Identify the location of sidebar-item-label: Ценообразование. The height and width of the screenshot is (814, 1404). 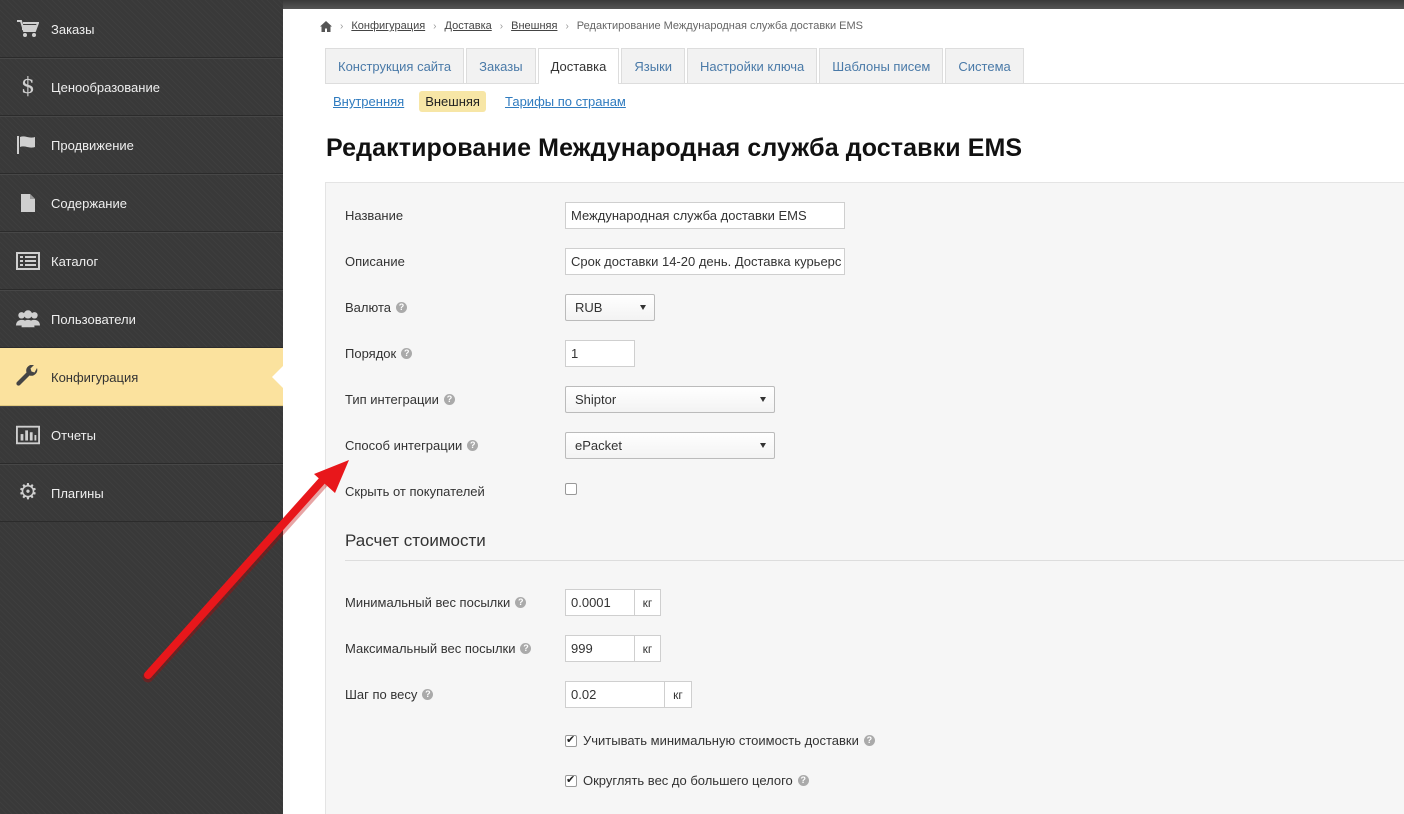
(105, 87).